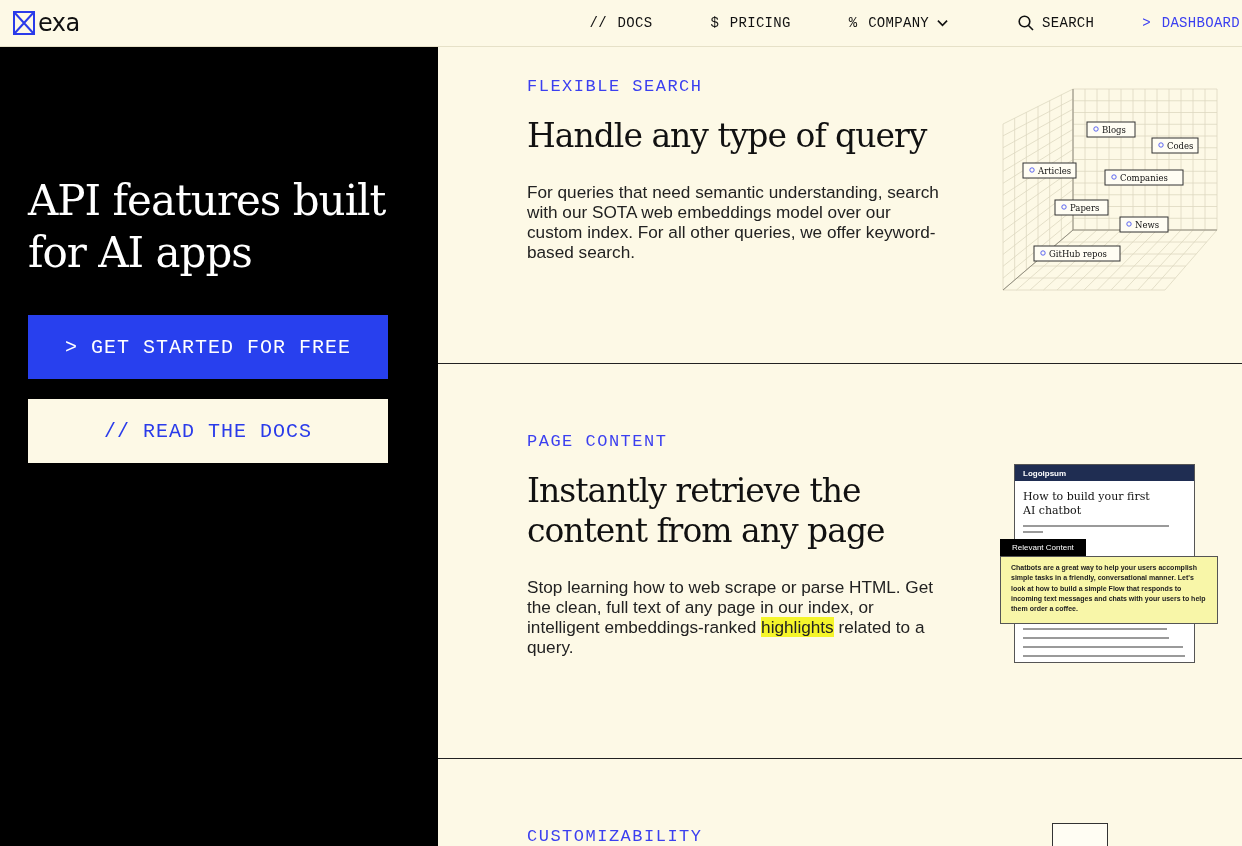  I want to click on nav-link: % COMPANY, so click(901, 23).